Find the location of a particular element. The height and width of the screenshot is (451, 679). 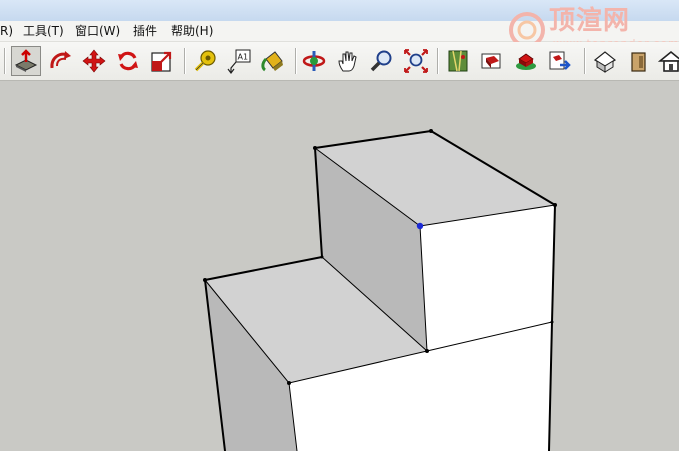

zoom-magnifier-icon is located at coordinates (381, 61).